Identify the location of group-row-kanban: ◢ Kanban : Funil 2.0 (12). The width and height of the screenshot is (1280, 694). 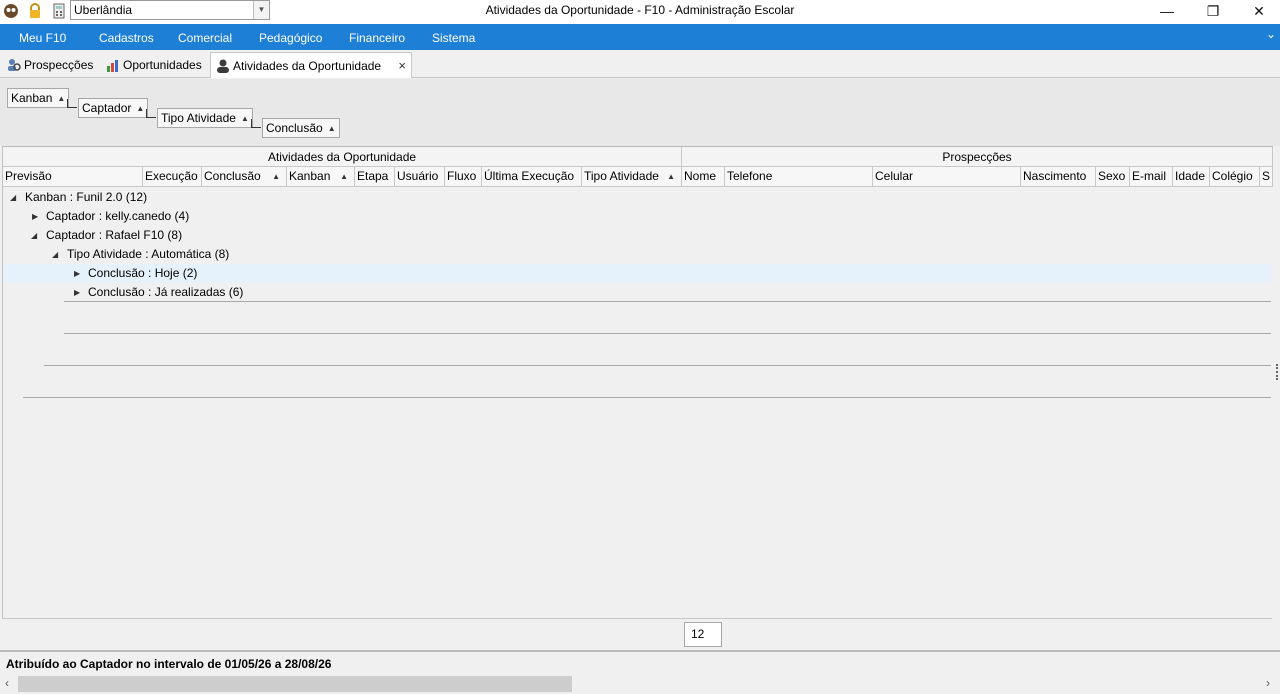
(637, 197).